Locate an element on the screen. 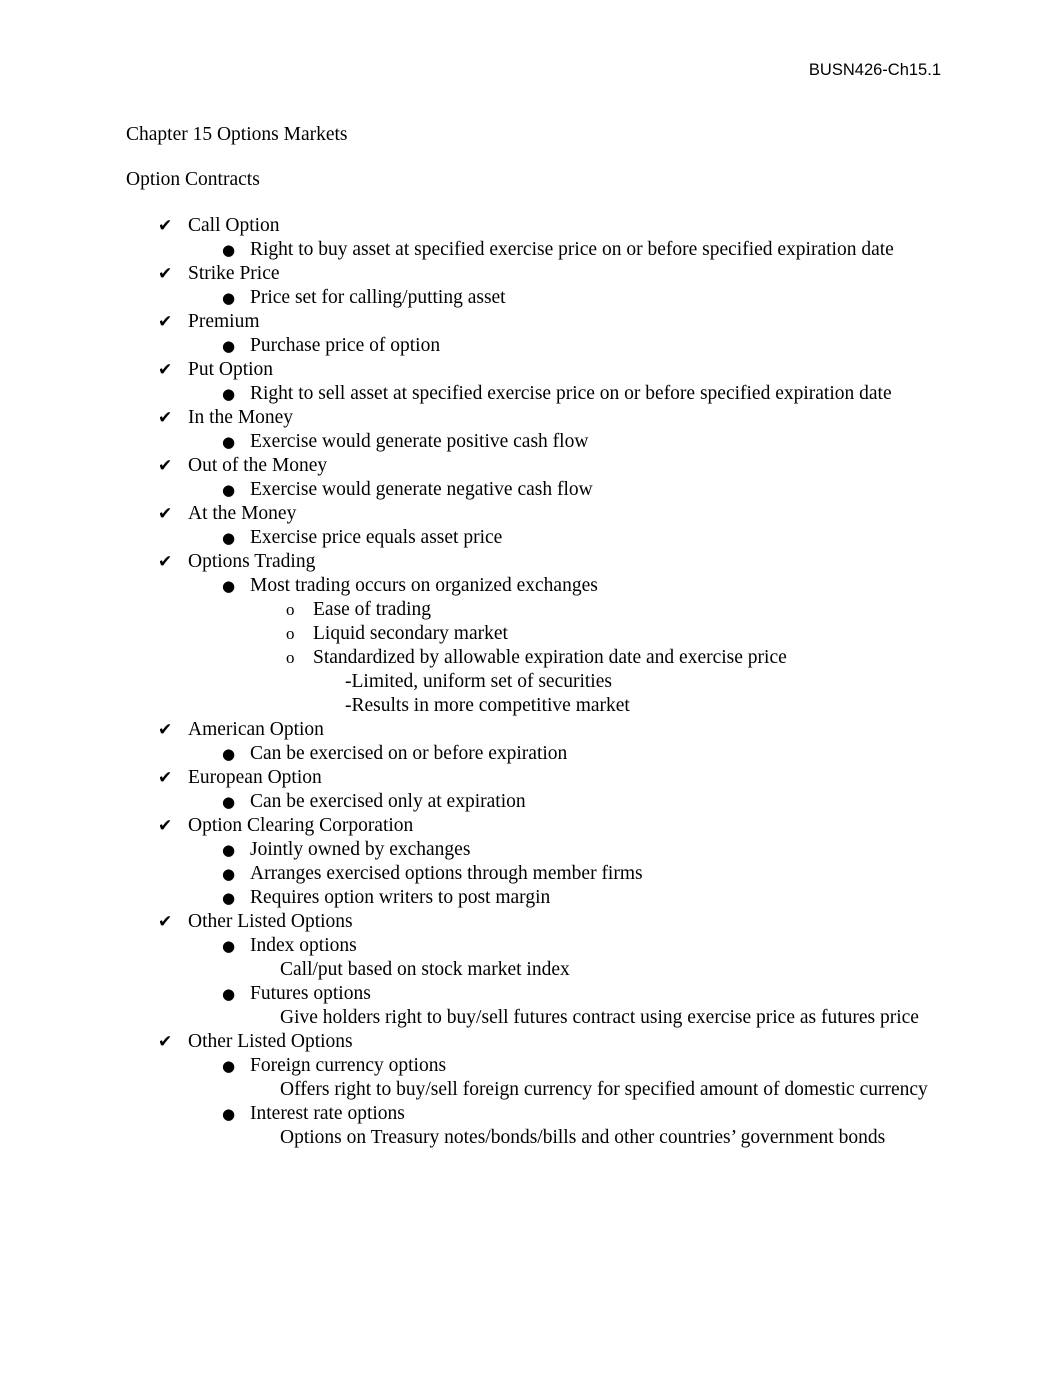  outline-item-label: Purchase price of option is located at coordinates (345, 345).